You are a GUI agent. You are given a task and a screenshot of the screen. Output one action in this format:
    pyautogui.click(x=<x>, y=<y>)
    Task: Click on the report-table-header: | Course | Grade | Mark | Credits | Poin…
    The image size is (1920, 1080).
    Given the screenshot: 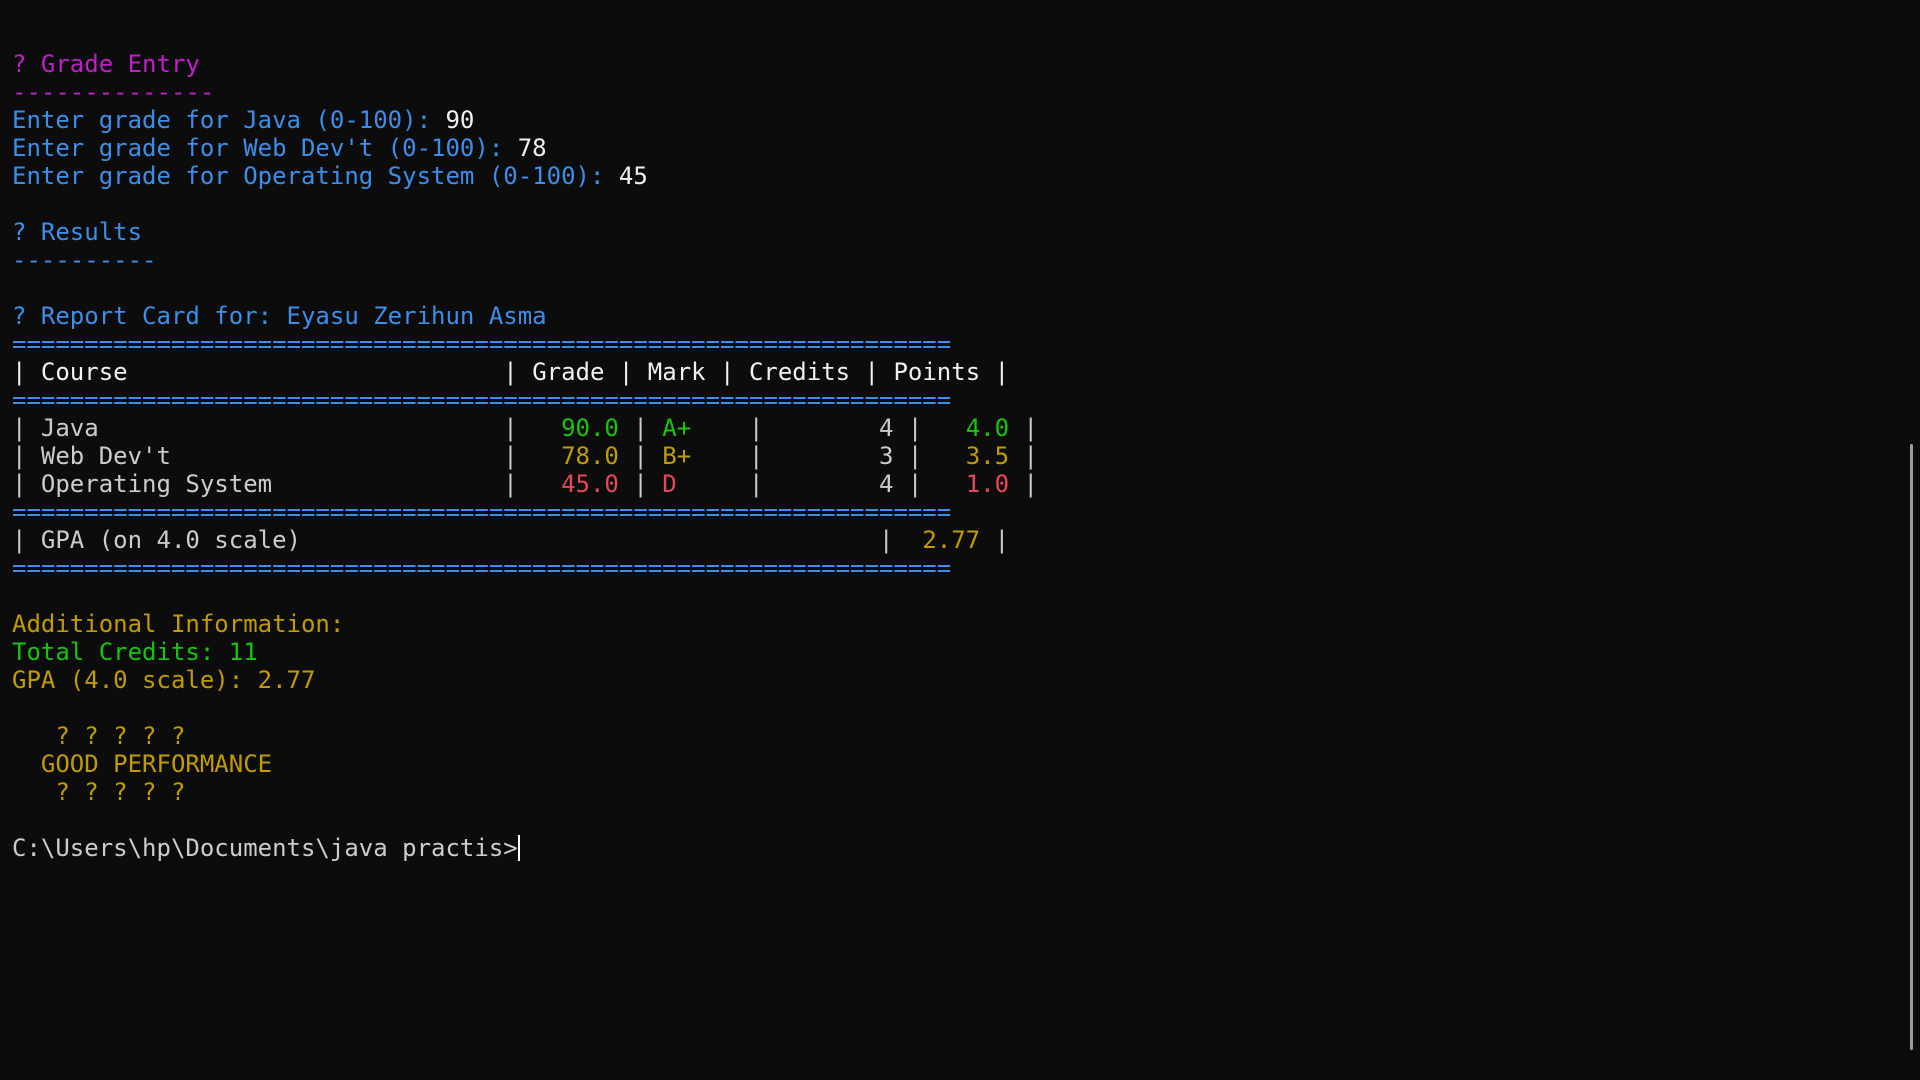 What is the action you would take?
    pyautogui.click(x=525, y=372)
    